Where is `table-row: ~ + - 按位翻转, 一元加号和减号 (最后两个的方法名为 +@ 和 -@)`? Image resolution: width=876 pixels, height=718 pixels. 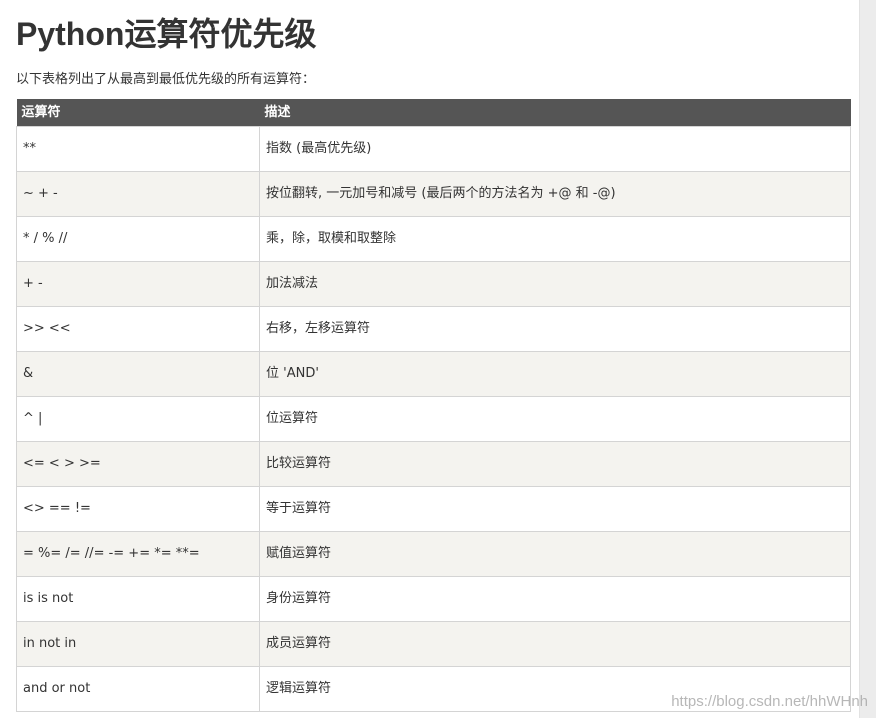 table-row: ~ + - 按位翻转, 一元加号和减号 (最后两个的方法名为 +@ 和 -@) is located at coordinates (433, 194).